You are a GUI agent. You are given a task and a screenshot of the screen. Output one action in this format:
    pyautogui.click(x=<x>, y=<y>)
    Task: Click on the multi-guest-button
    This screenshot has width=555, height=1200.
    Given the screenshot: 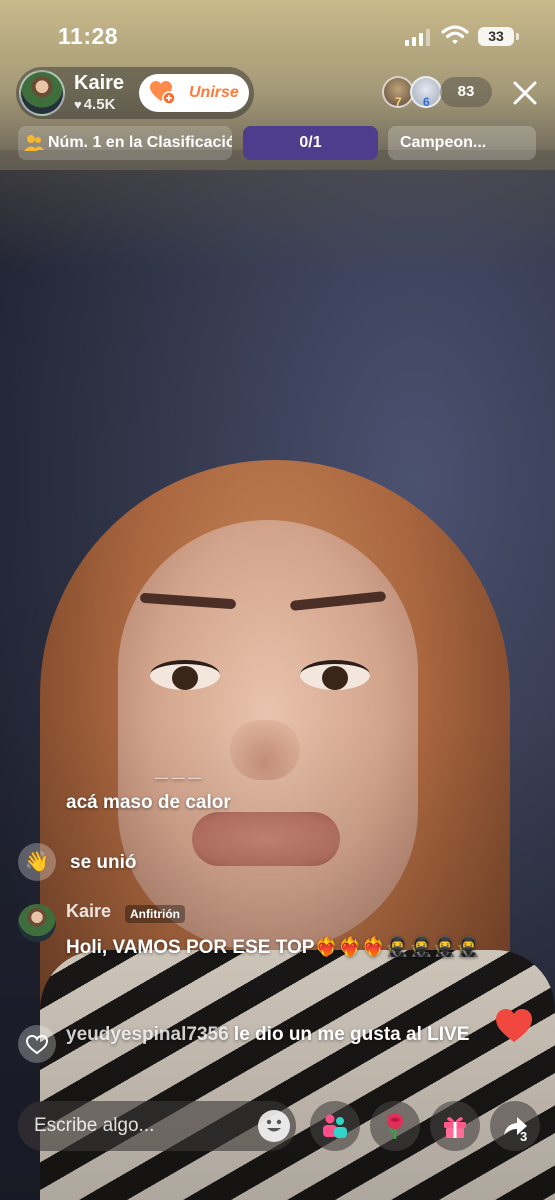 What is the action you would take?
    pyautogui.click(x=335, y=1126)
    